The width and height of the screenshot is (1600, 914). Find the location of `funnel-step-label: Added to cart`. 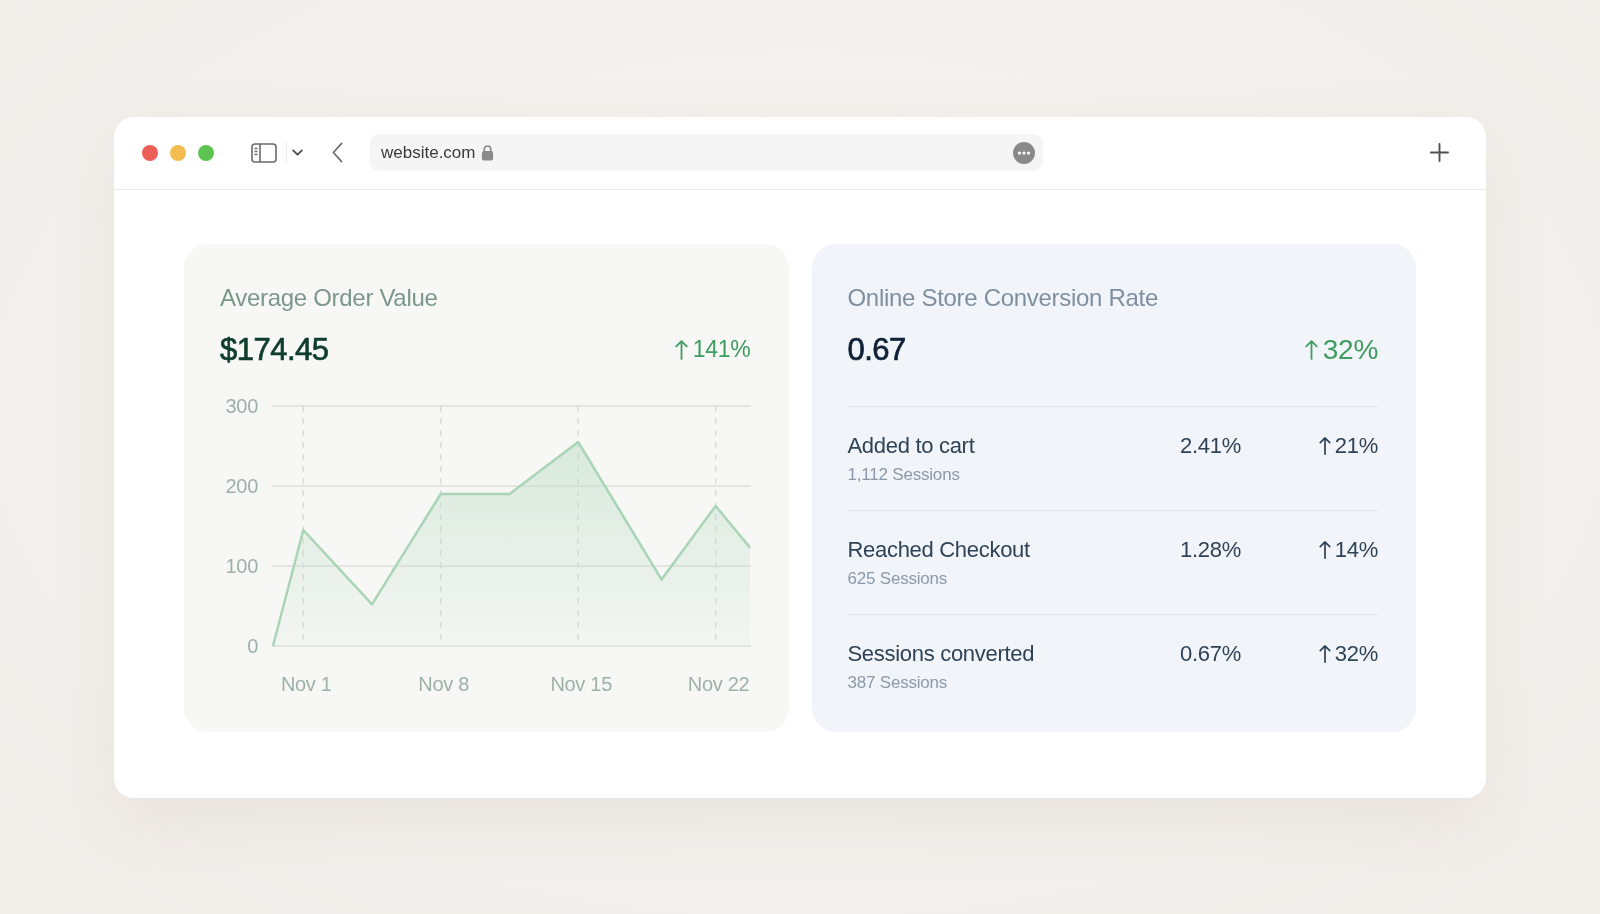

funnel-step-label: Added to cart is located at coordinates (911, 445).